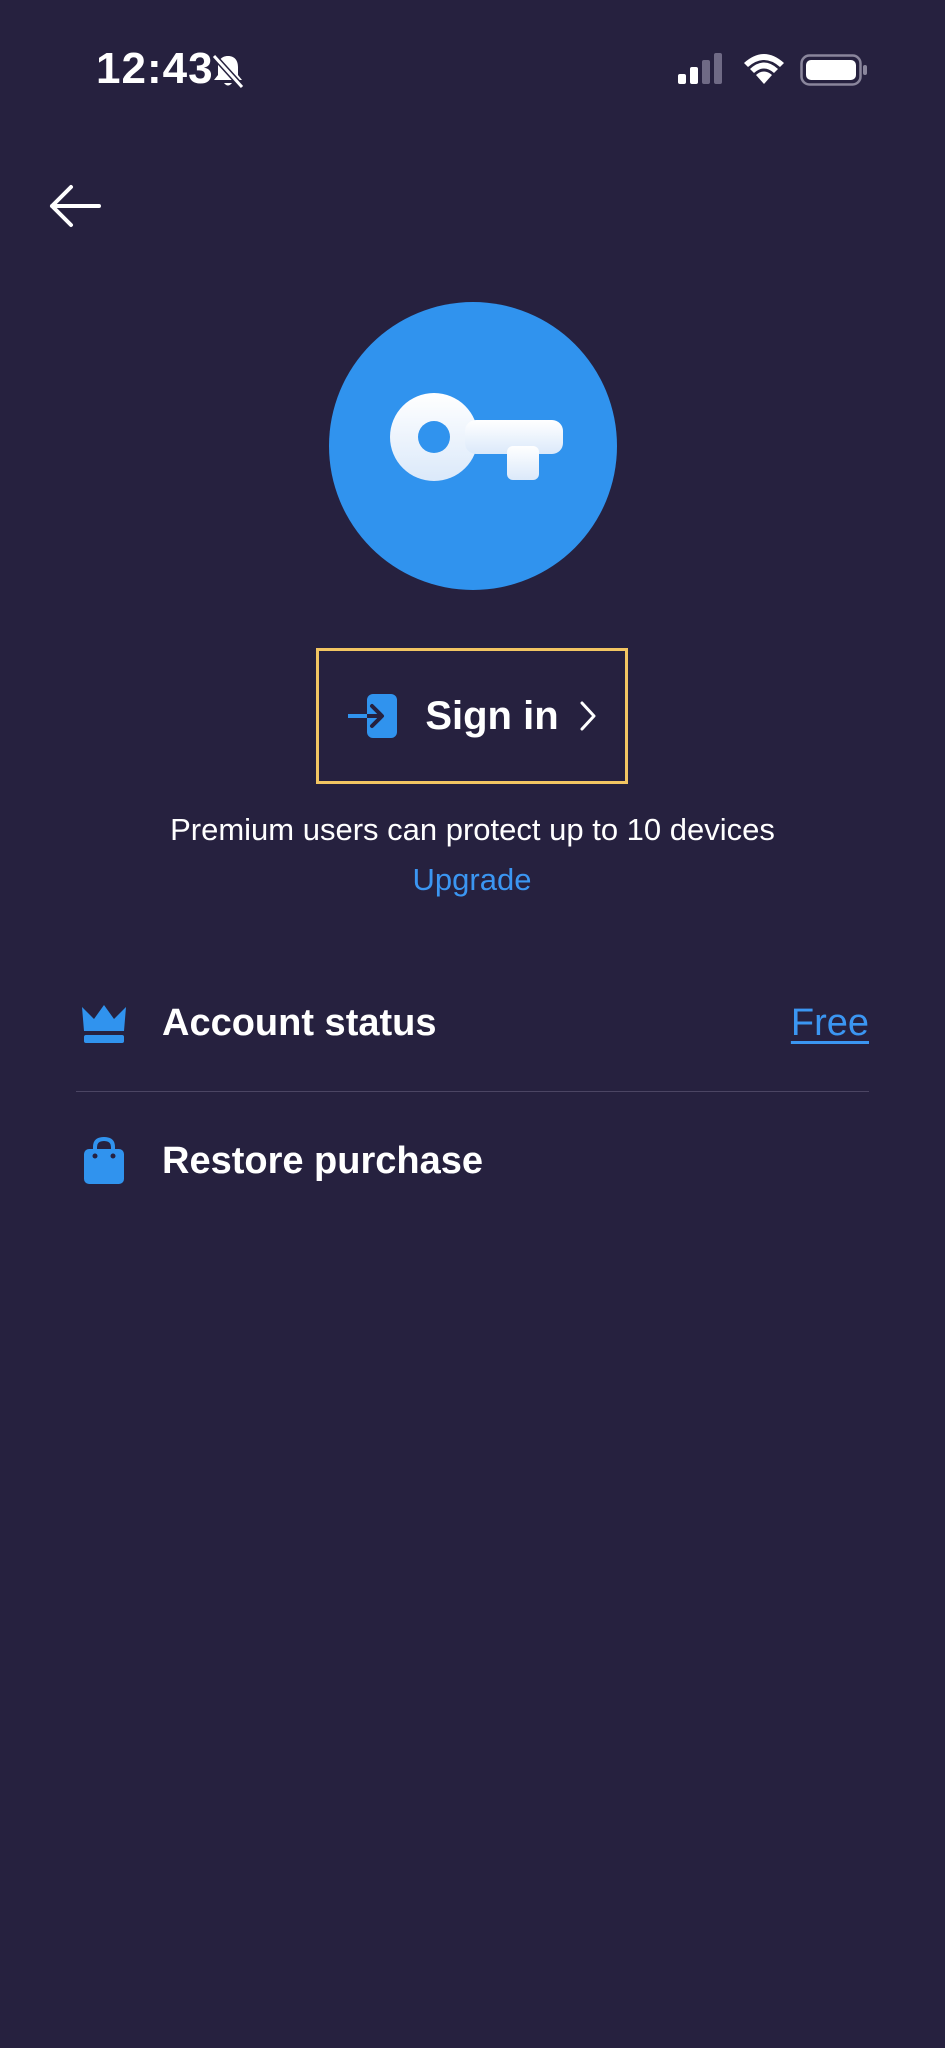  What do you see at coordinates (701, 69) in the screenshot?
I see `cellular-signal-icon` at bounding box center [701, 69].